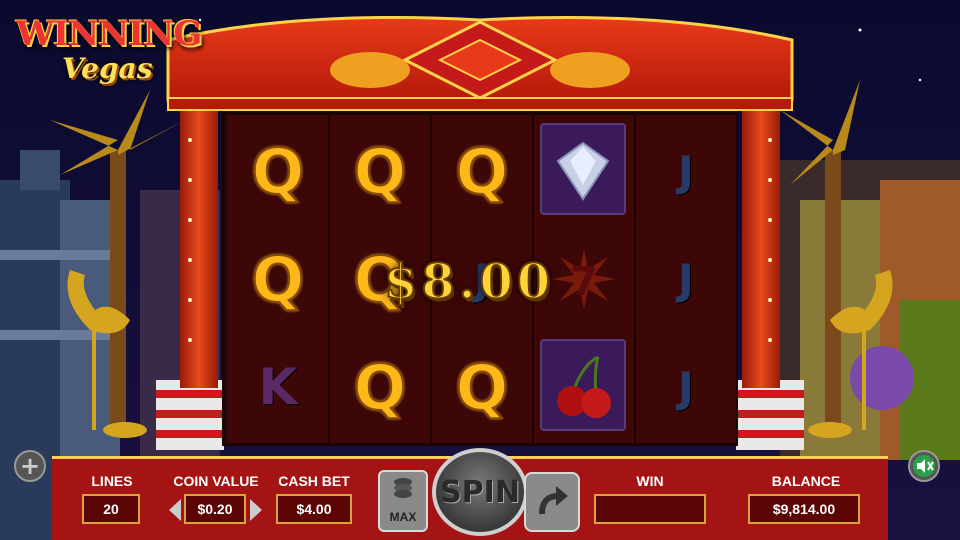 This screenshot has height=540, width=960. Describe the element at coordinates (215, 509) in the screenshot. I see `coin-value: $0.20` at that location.